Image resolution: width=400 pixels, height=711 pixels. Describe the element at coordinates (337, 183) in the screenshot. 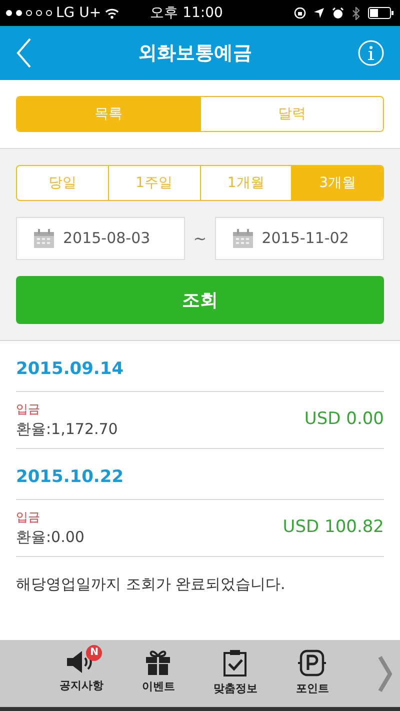

I see `tab: 3개월` at that location.